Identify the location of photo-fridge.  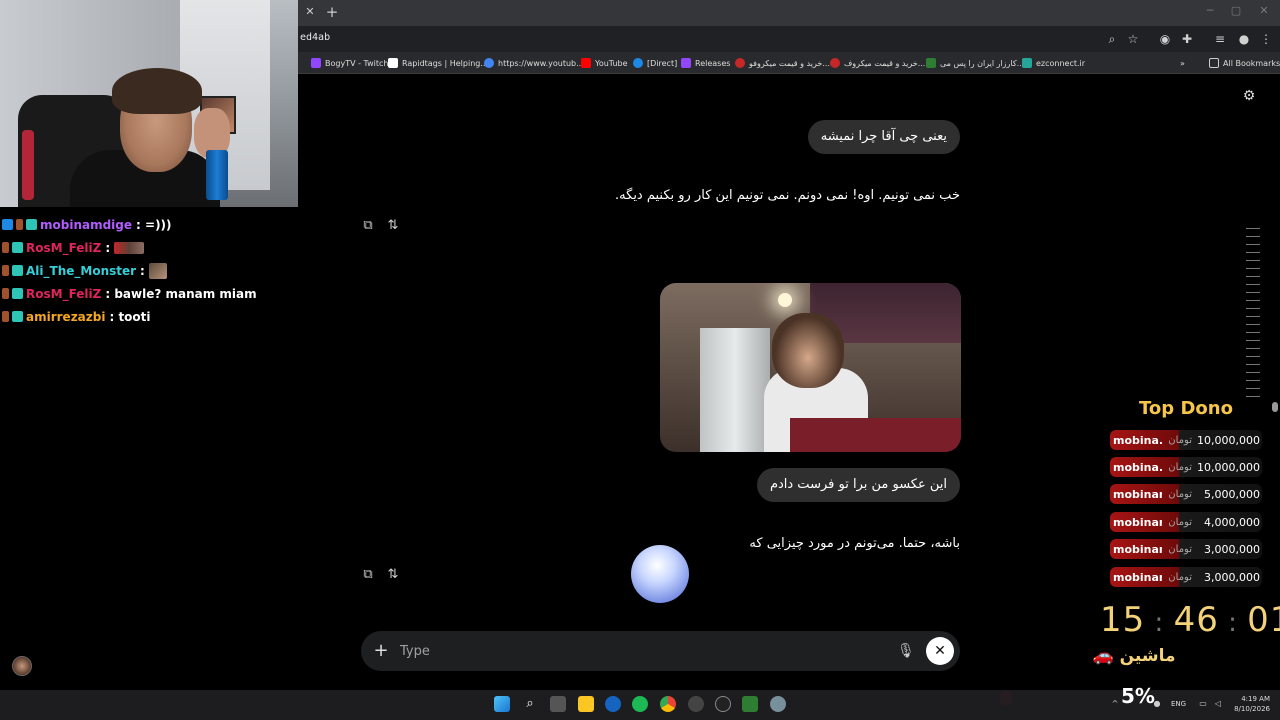
(735, 390).